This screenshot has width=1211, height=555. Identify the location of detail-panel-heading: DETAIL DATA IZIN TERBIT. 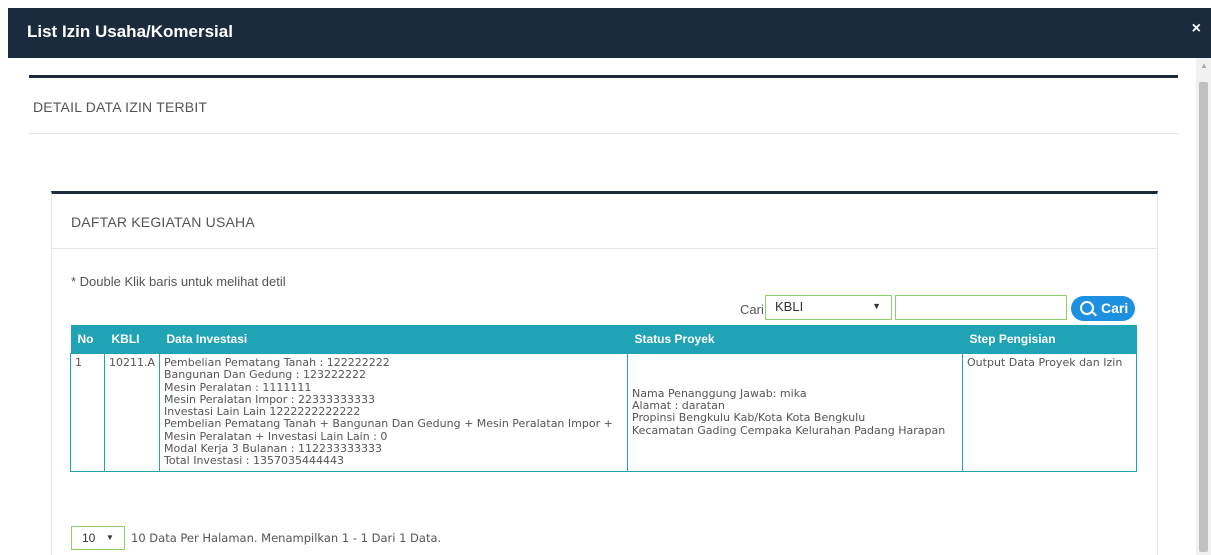
(120, 107).